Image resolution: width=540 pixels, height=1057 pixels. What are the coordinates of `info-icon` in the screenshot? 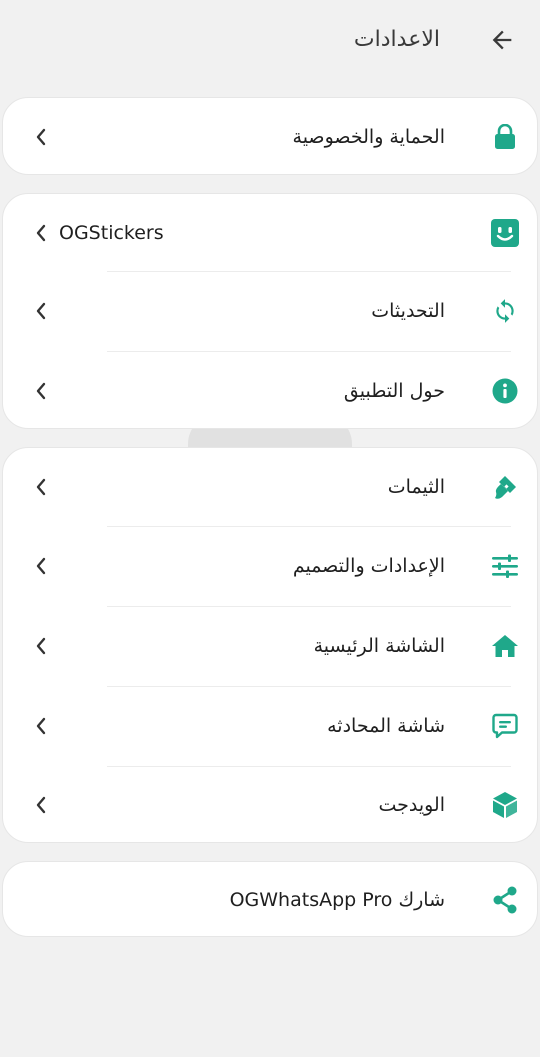 It's located at (505, 391).